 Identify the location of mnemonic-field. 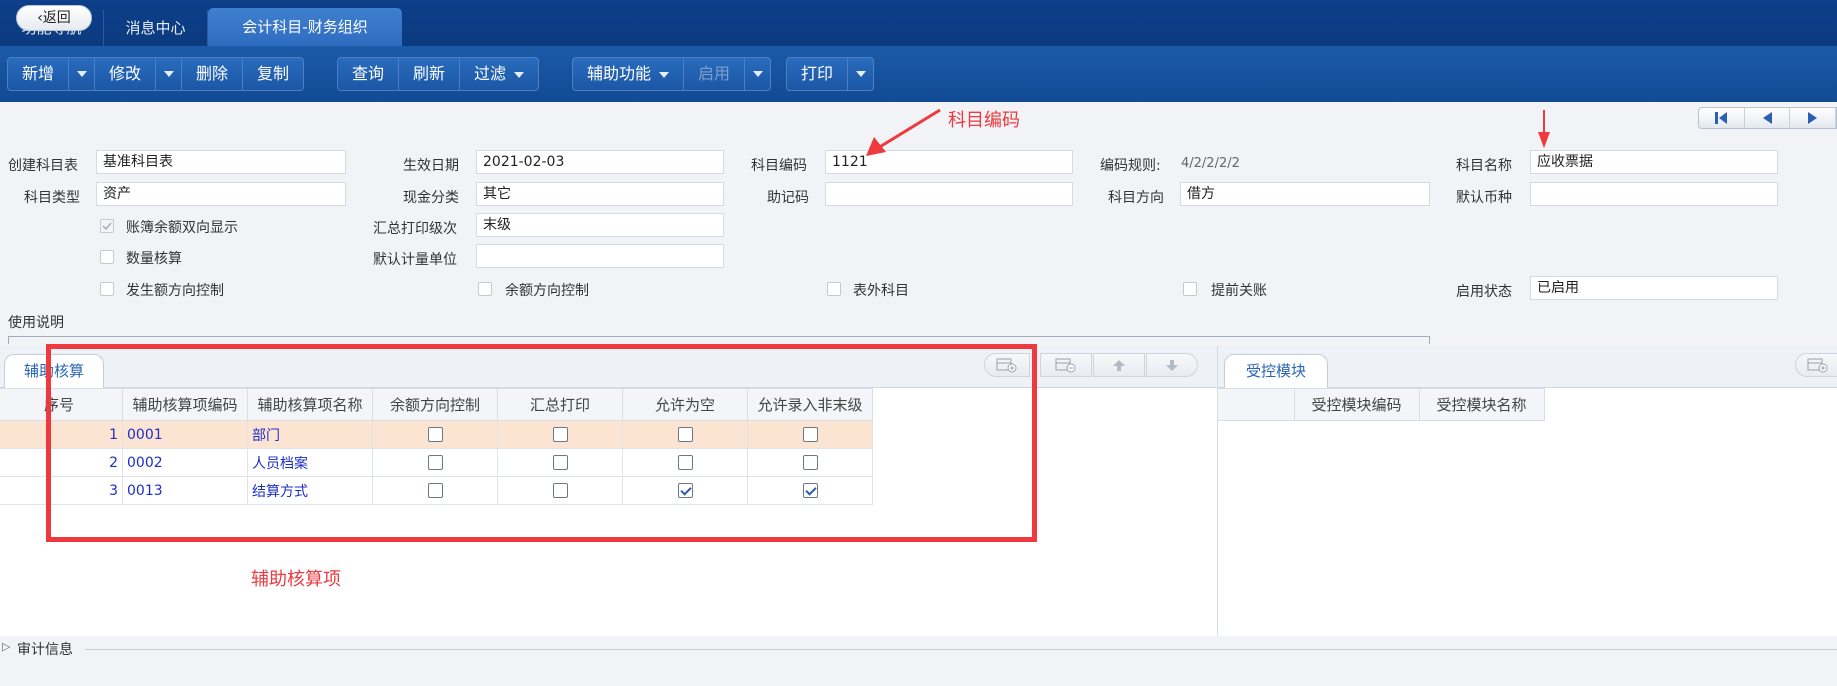
(949, 194).